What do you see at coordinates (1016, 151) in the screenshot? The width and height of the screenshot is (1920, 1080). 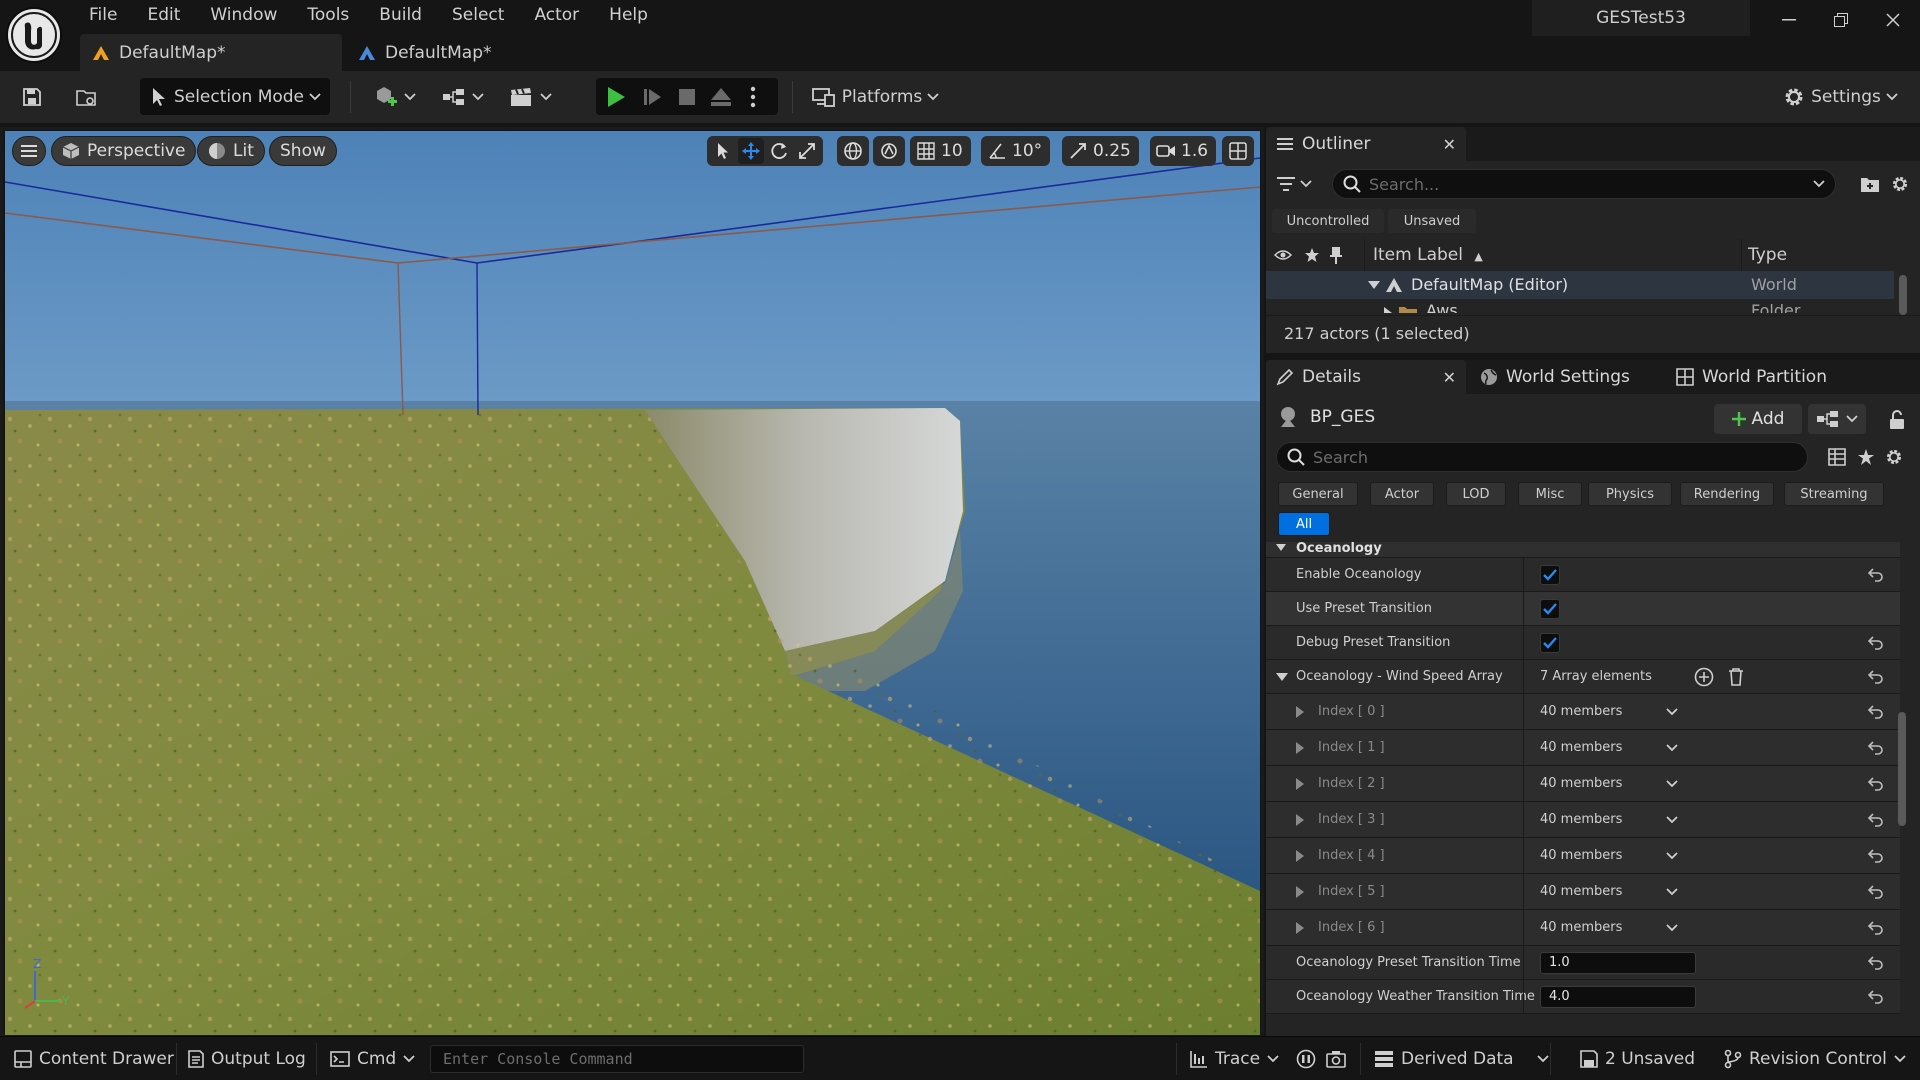 I see `rotation-snap-control: 10°` at bounding box center [1016, 151].